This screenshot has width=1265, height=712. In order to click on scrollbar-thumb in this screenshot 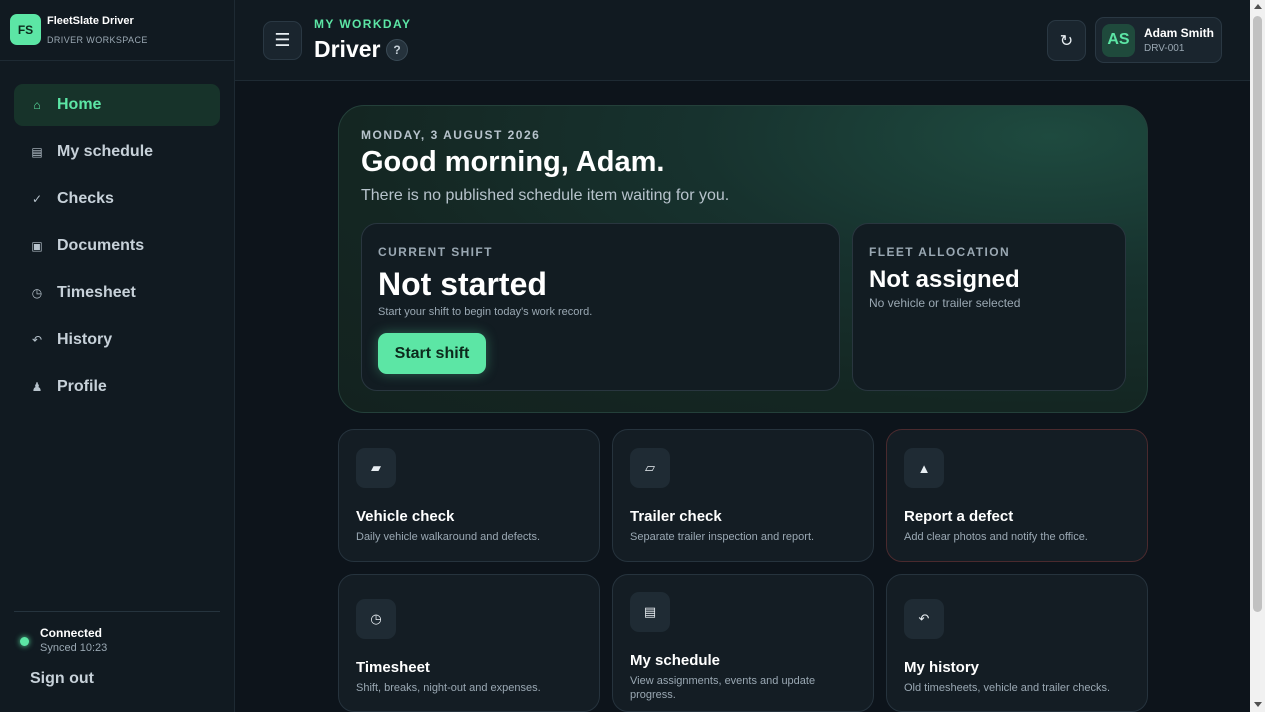, I will do `click(1257, 314)`.